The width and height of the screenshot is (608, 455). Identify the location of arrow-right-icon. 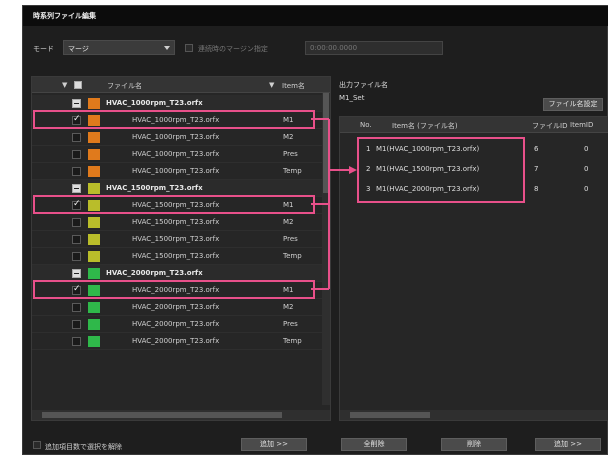
(353, 170).